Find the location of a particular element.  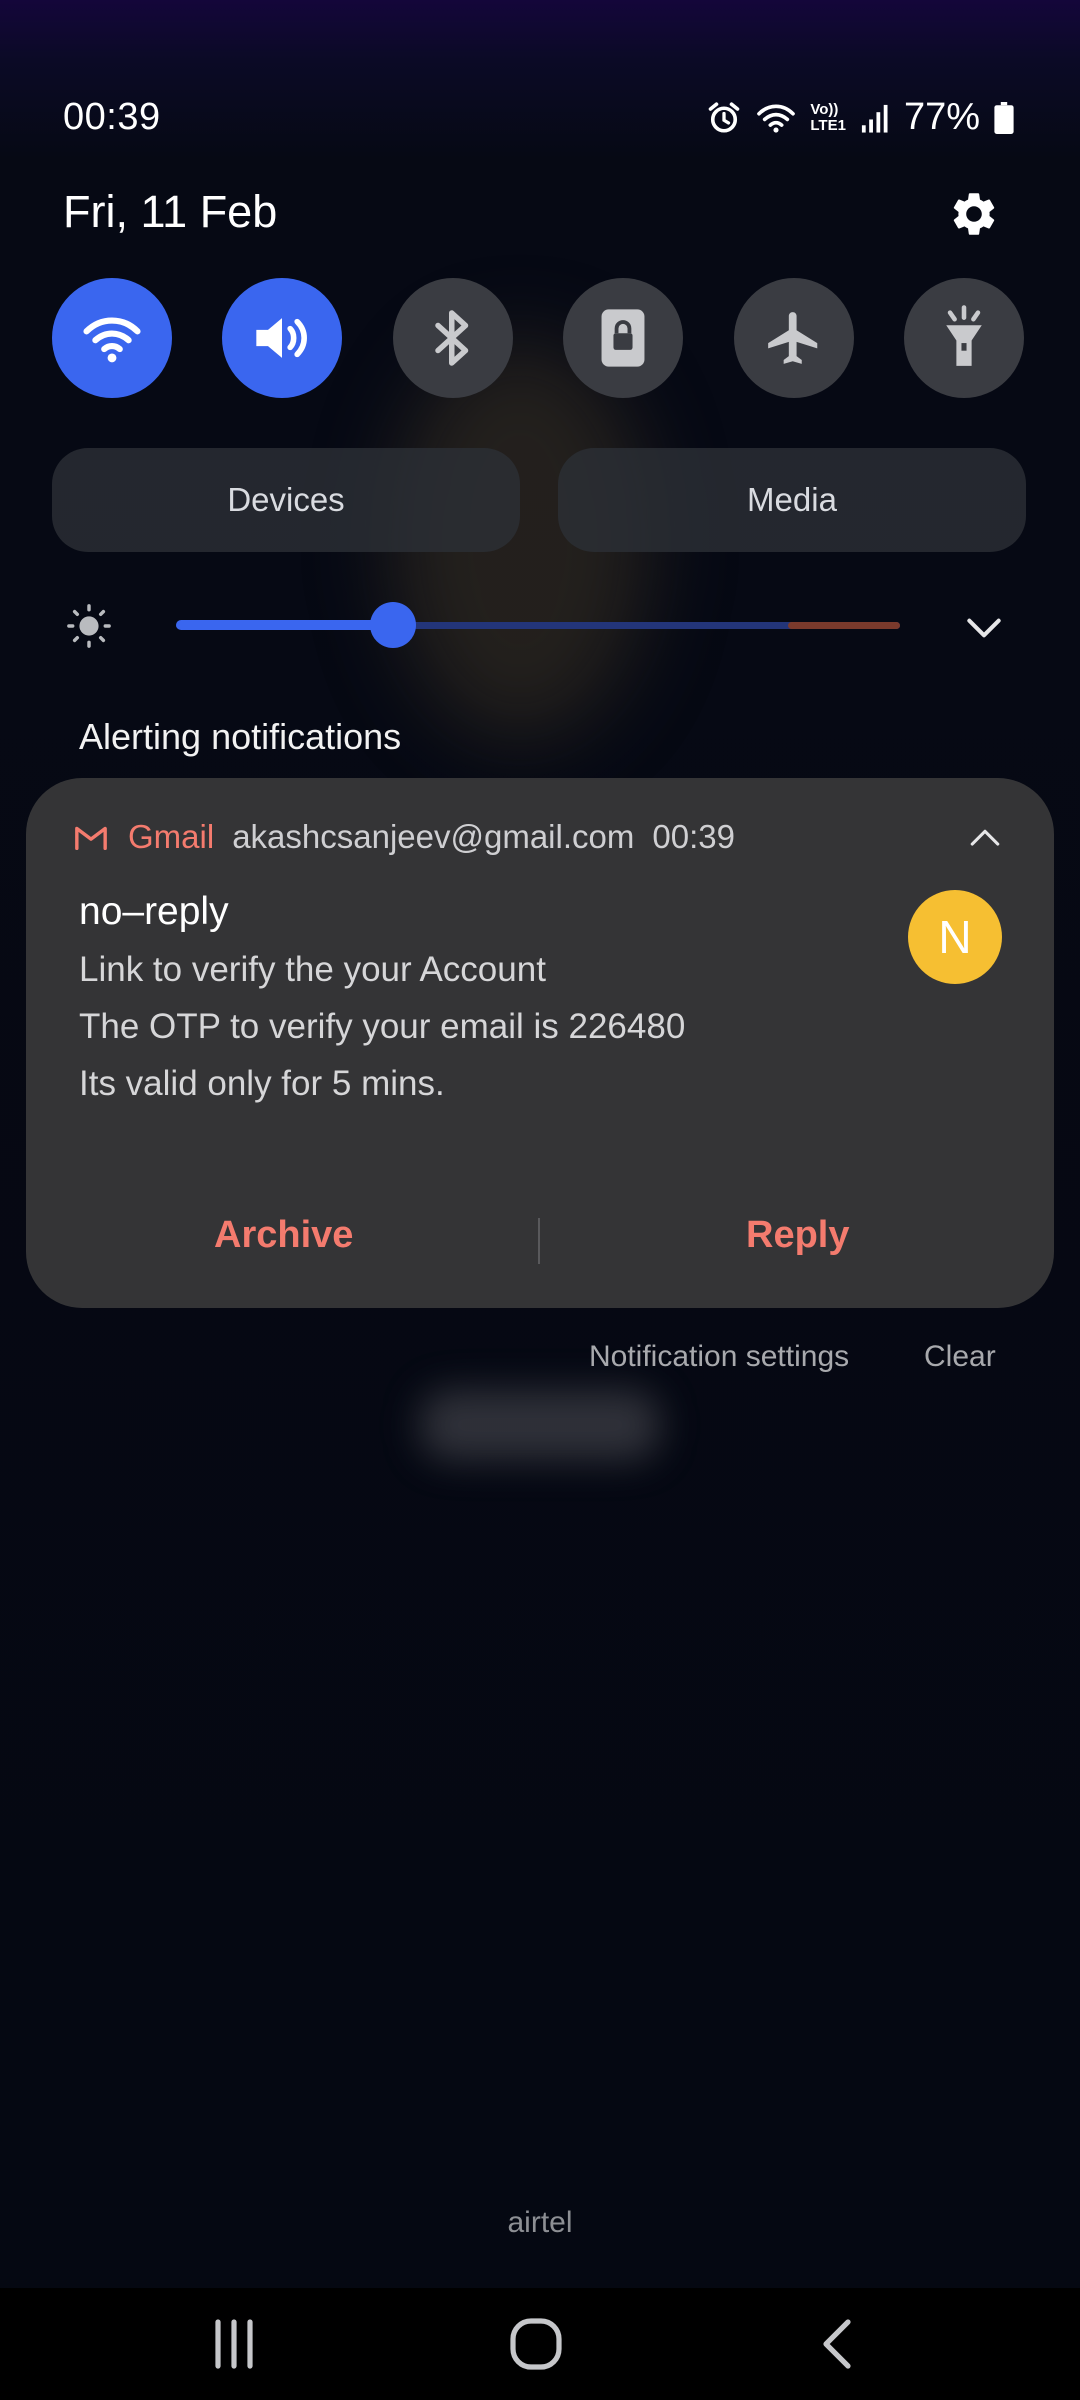

account-email: akashcsanjeev@gmail.com is located at coordinates (433, 836).